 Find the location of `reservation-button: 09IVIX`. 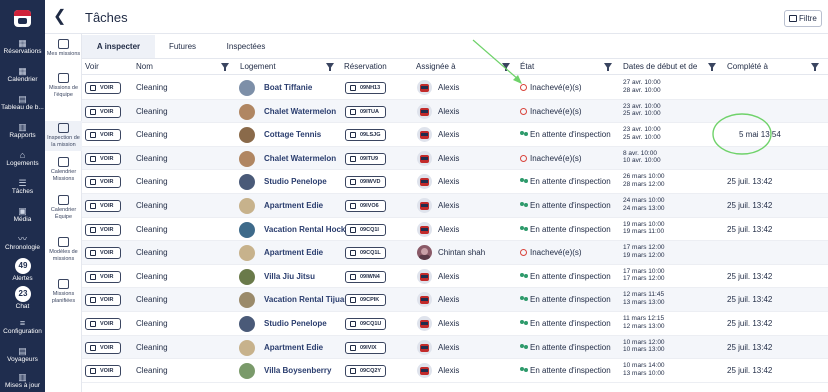

reservation-button: 09IVIX is located at coordinates (365, 347).